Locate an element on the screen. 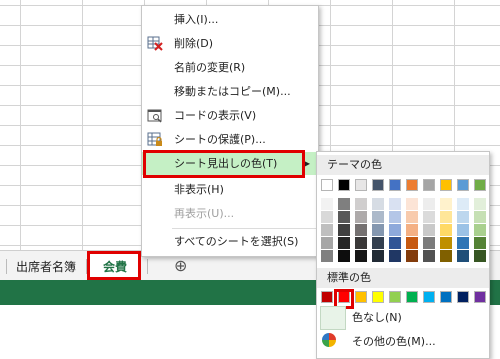 This screenshot has height=359, width=500. sheet-tab-attendees: 出席者名簿 is located at coordinates (46, 267).